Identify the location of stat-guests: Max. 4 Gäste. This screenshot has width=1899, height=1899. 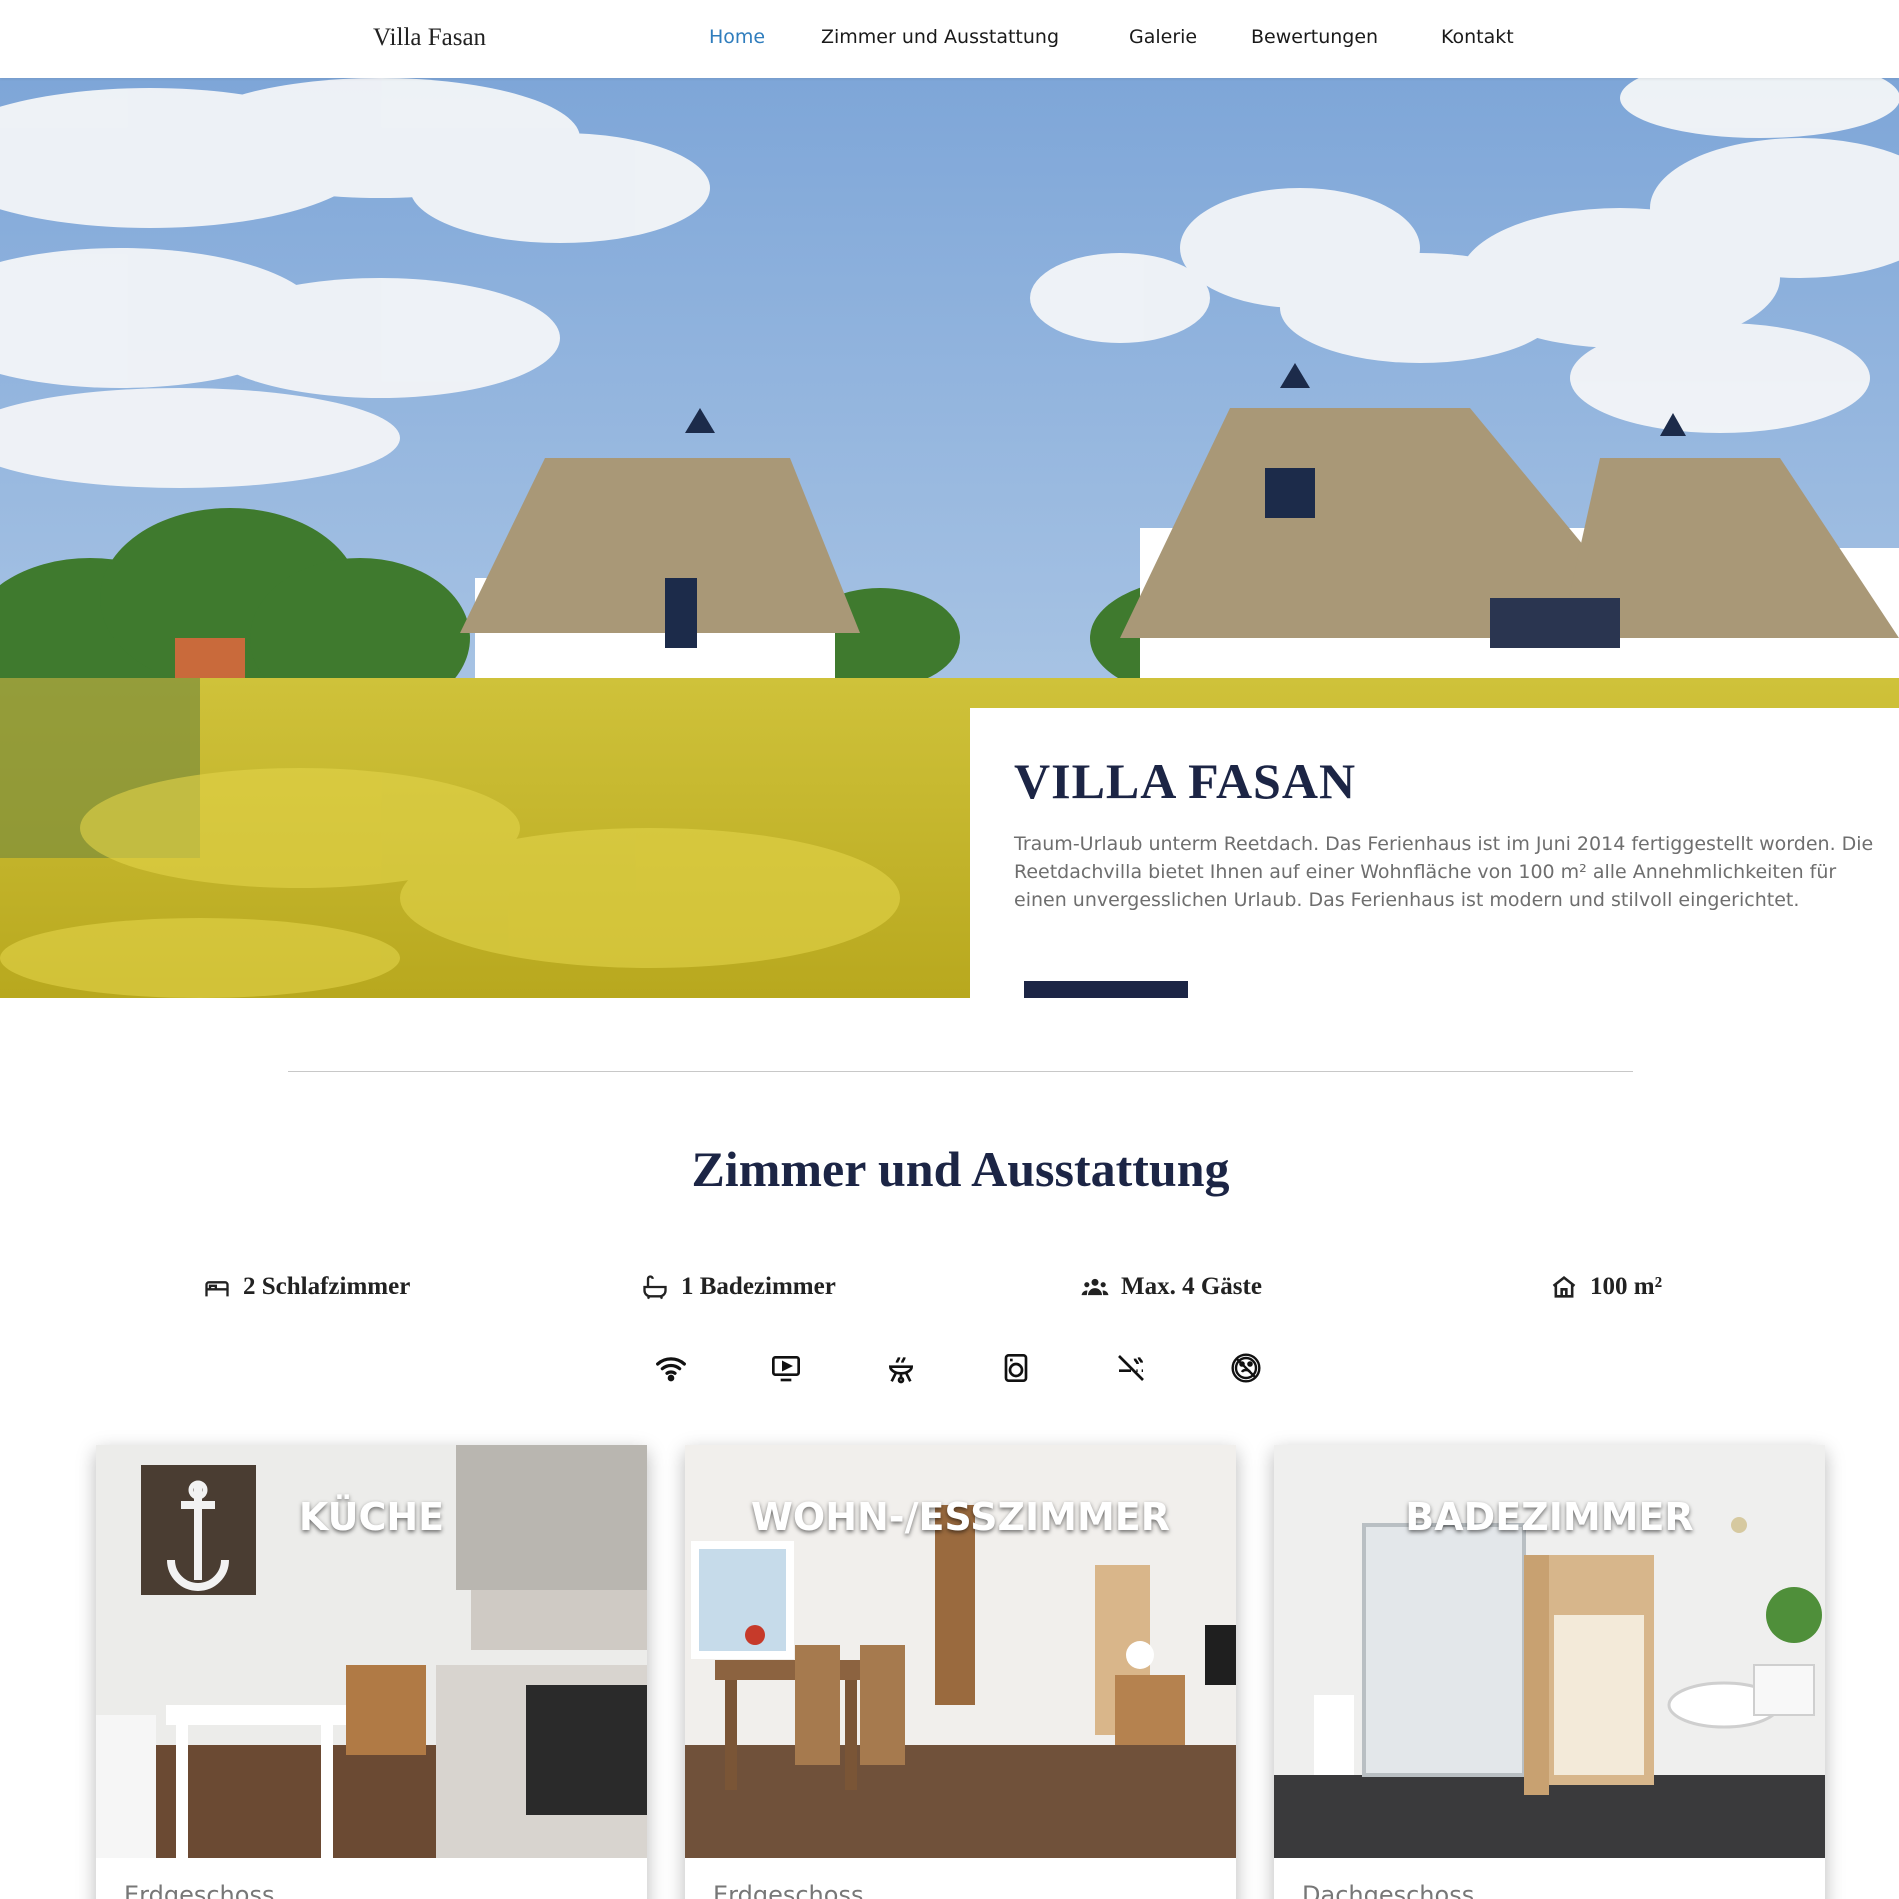
(1171, 1287).